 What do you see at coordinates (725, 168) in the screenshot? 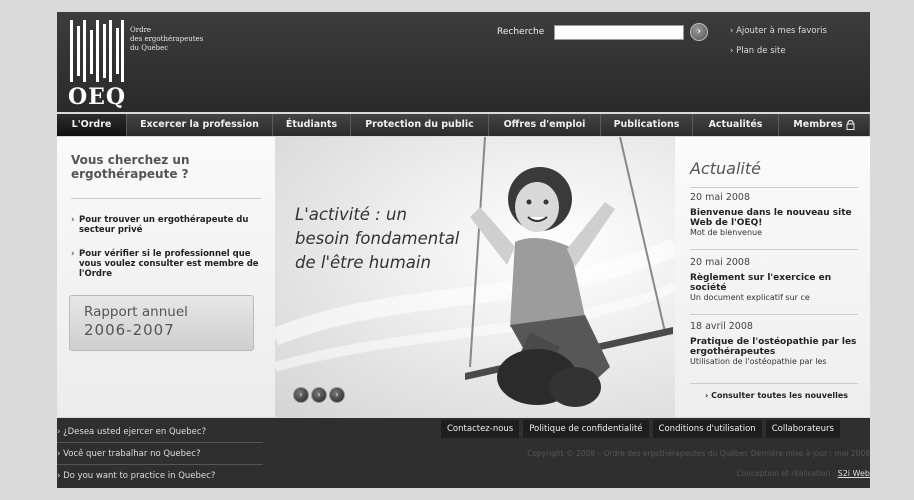
I see `news-title: Actualité` at bounding box center [725, 168].